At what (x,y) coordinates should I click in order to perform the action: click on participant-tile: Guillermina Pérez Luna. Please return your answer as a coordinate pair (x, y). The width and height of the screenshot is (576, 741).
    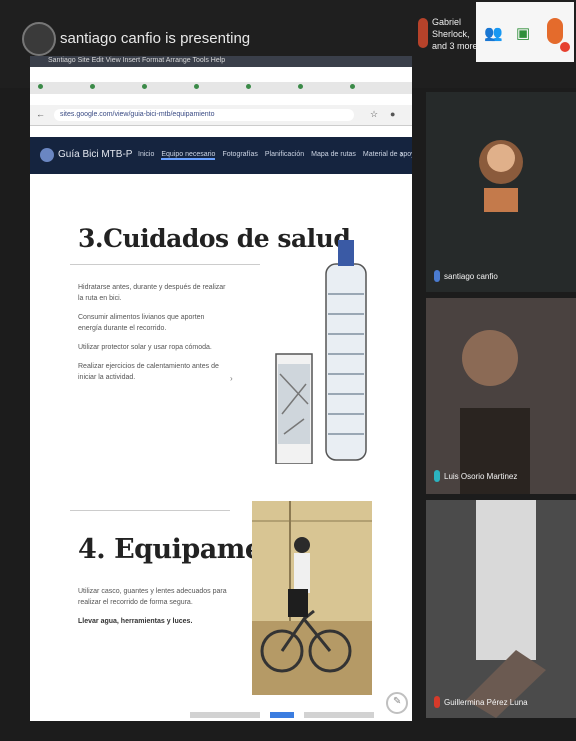
    Looking at the image, I should click on (501, 609).